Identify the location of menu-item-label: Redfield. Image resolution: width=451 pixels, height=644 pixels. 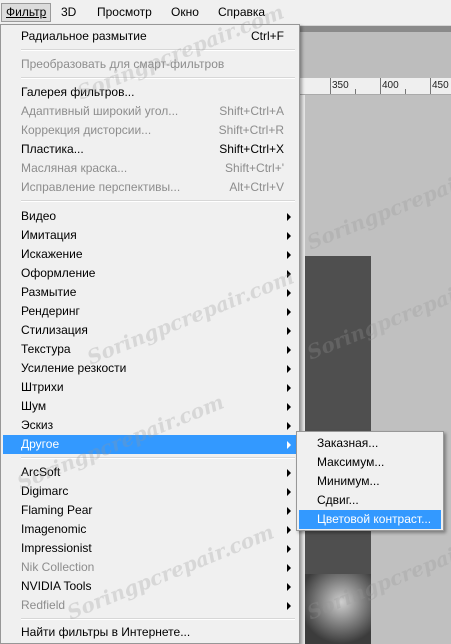
(43, 605).